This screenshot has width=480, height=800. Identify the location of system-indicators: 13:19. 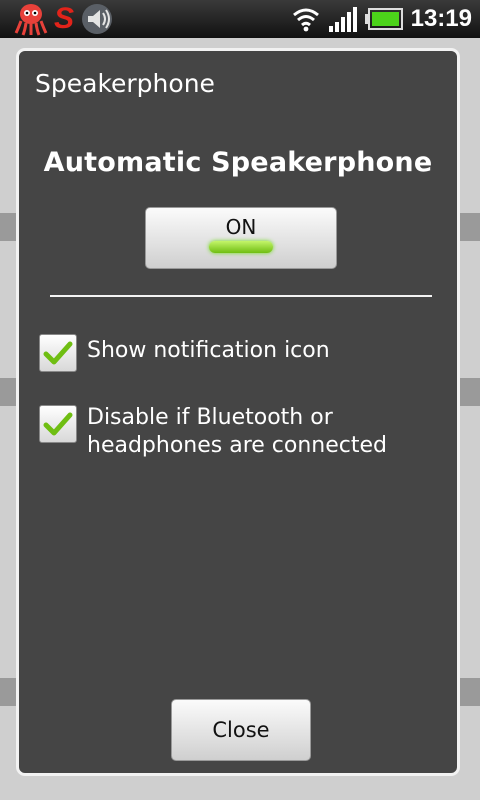
(381, 19).